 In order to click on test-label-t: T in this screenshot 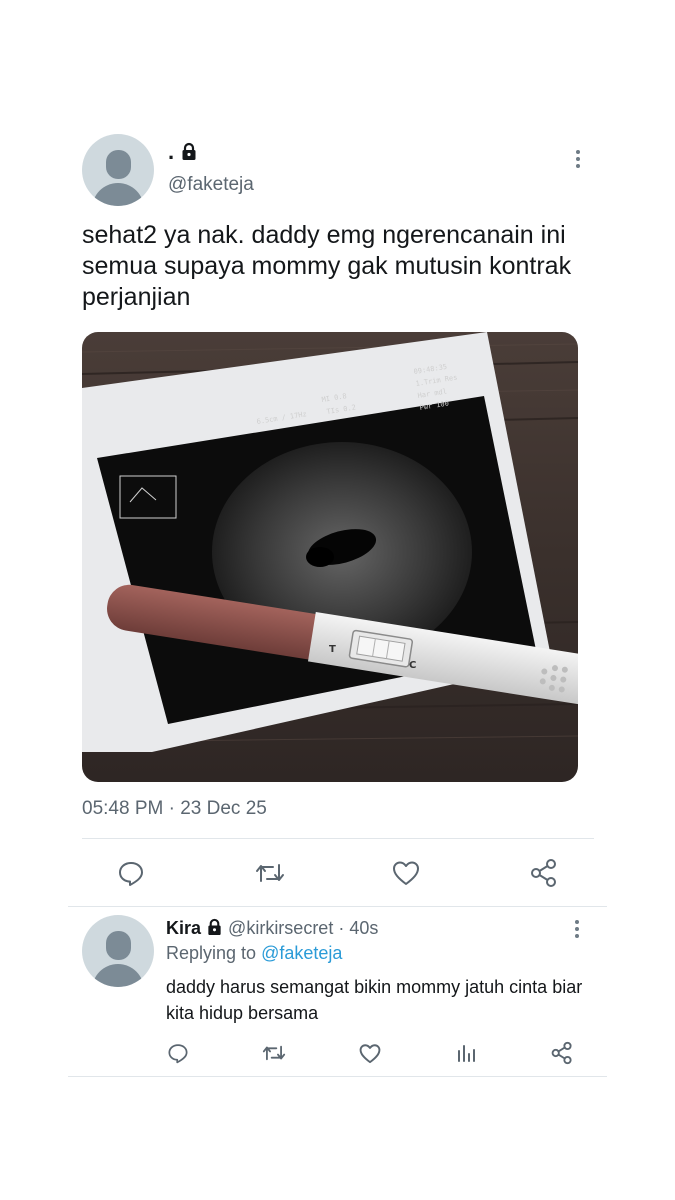, I will do `click(332, 649)`.